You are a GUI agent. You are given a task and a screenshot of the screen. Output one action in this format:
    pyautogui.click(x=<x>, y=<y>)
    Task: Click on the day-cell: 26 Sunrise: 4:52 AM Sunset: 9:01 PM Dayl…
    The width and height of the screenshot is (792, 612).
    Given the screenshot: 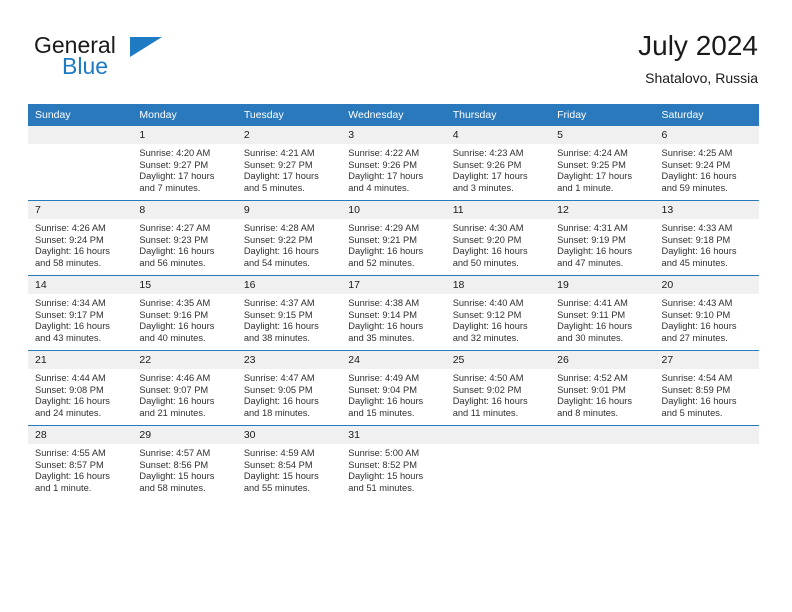 What is the action you would take?
    pyautogui.click(x=602, y=388)
    